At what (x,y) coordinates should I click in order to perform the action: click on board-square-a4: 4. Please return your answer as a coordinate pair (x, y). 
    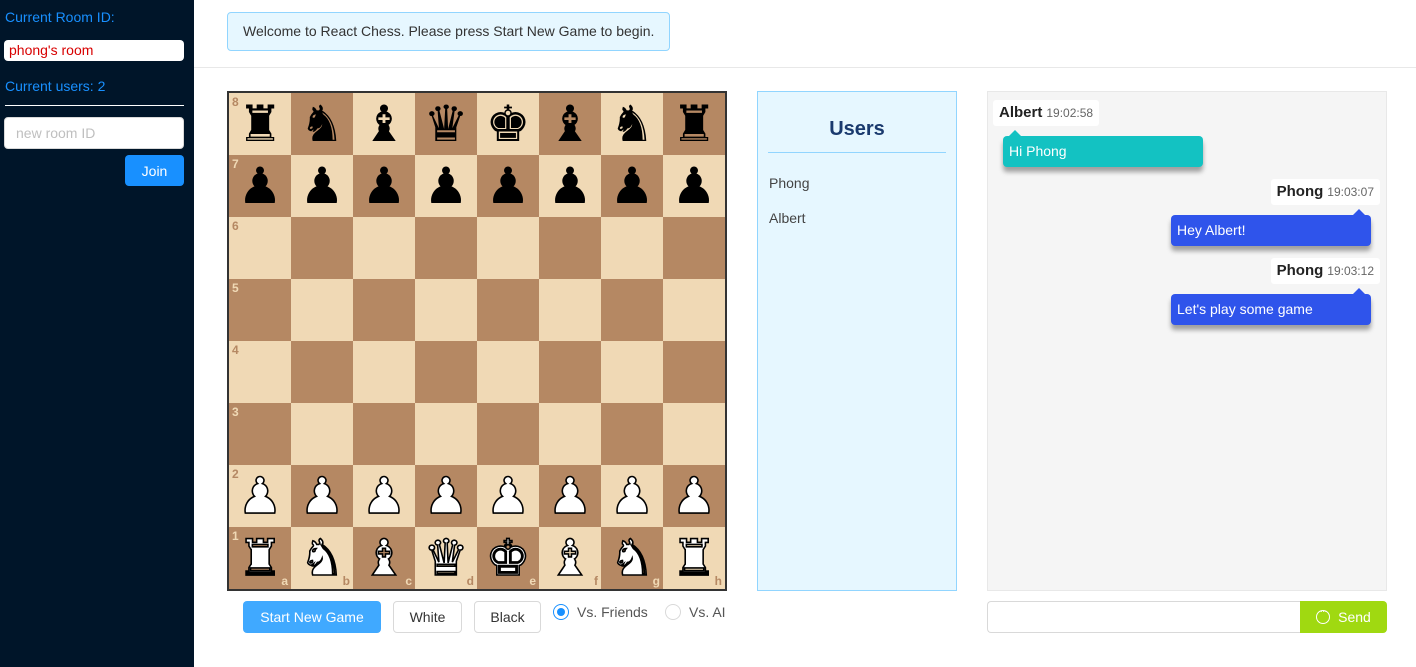
    Looking at the image, I should click on (260, 372).